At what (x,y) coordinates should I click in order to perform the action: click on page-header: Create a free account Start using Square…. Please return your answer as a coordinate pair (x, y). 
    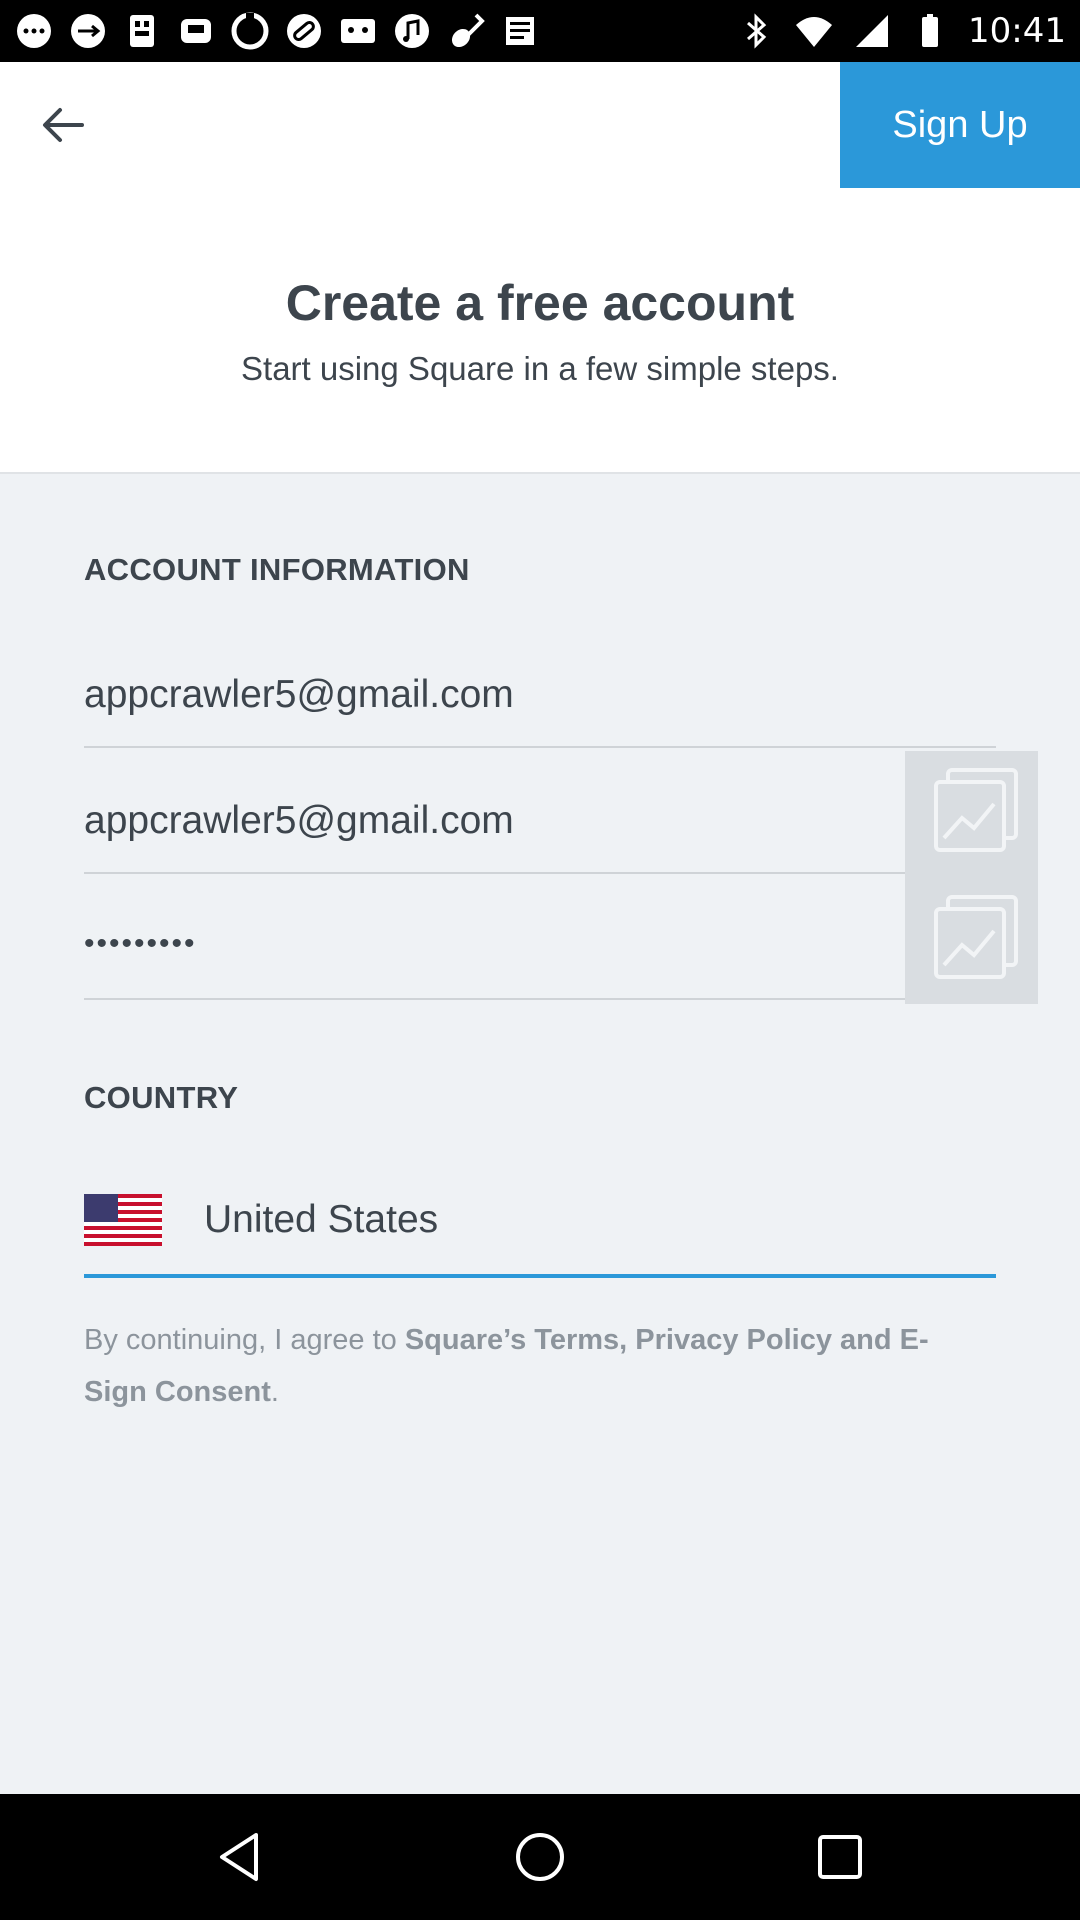
    Looking at the image, I should click on (540, 331).